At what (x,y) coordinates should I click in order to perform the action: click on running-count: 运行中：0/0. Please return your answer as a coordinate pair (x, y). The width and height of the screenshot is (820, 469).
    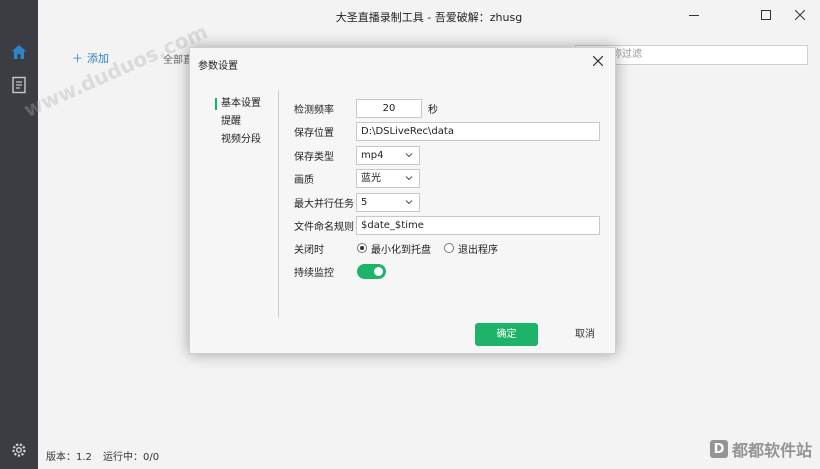
    Looking at the image, I should click on (131, 457).